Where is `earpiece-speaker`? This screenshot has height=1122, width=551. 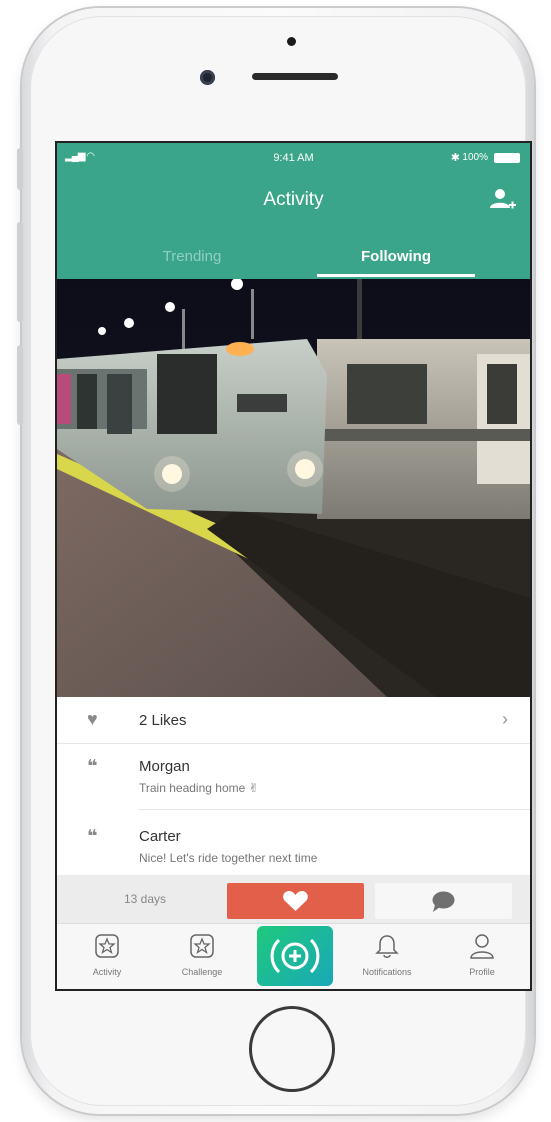
earpiece-speaker is located at coordinates (295, 76).